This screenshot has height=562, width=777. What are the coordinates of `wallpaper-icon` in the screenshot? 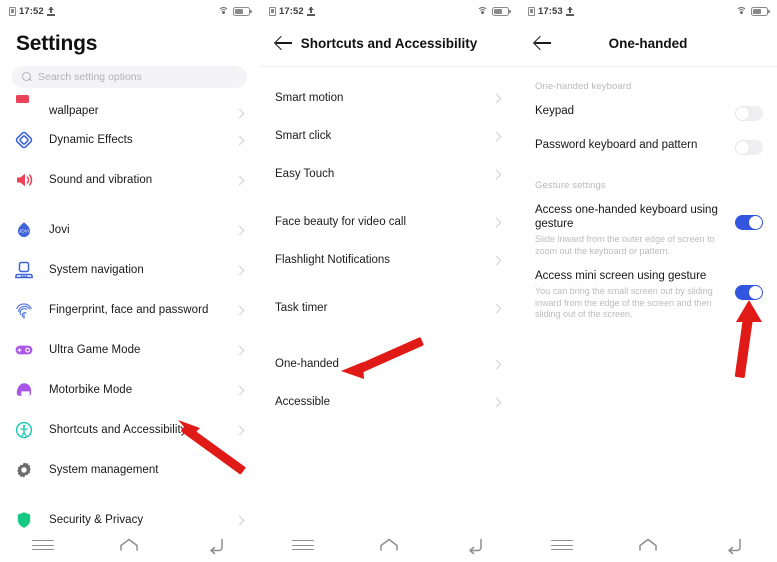 It's located at (24, 106).